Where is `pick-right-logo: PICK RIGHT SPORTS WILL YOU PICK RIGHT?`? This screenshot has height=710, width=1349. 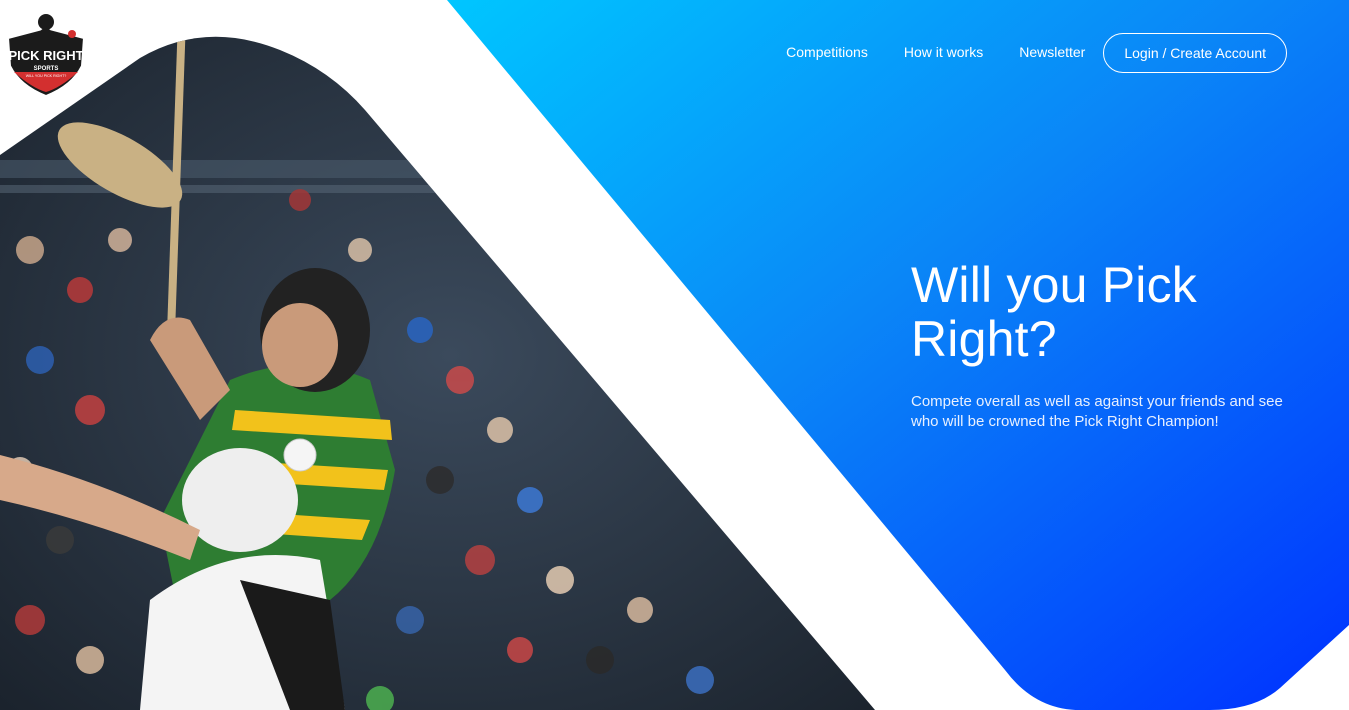
pick-right-logo: PICK RIGHT SPORTS WILL YOU PICK RIGHT? is located at coordinates (46, 53).